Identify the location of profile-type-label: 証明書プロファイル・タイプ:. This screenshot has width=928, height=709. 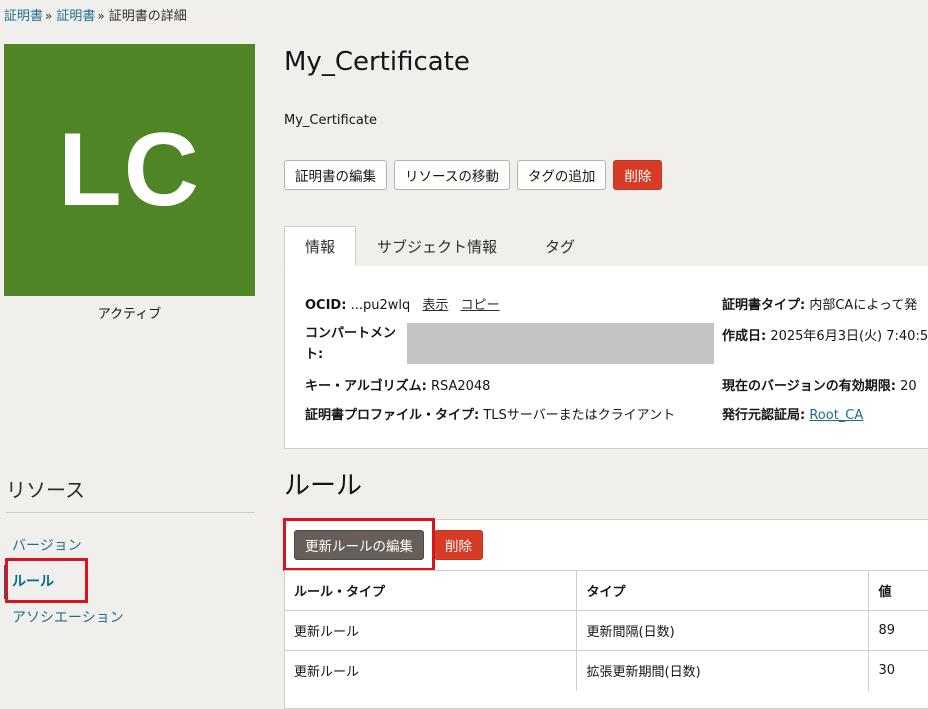
(392, 415).